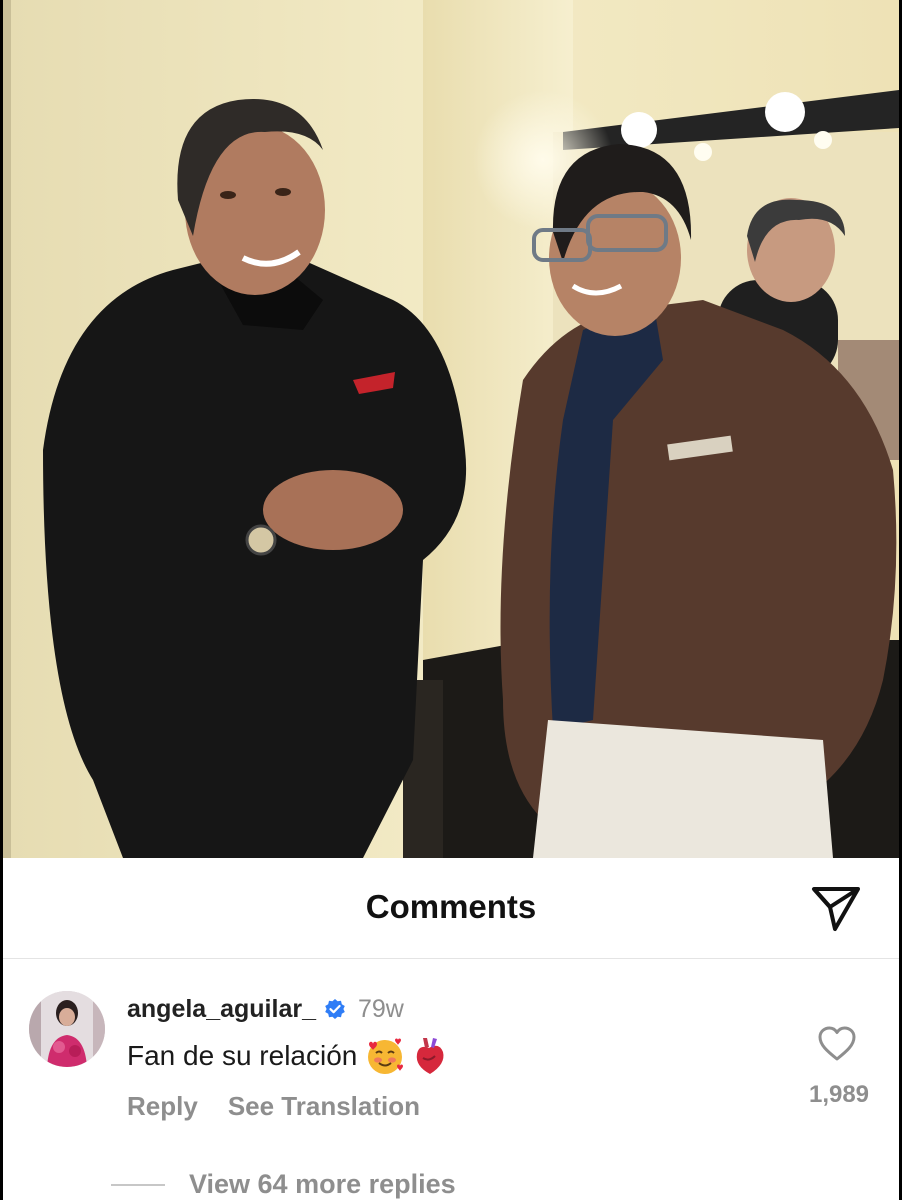 The width and height of the screenshot is (902, 1200). I want to click on view-replies-label: View 64 more replies, so click(322, 1184).